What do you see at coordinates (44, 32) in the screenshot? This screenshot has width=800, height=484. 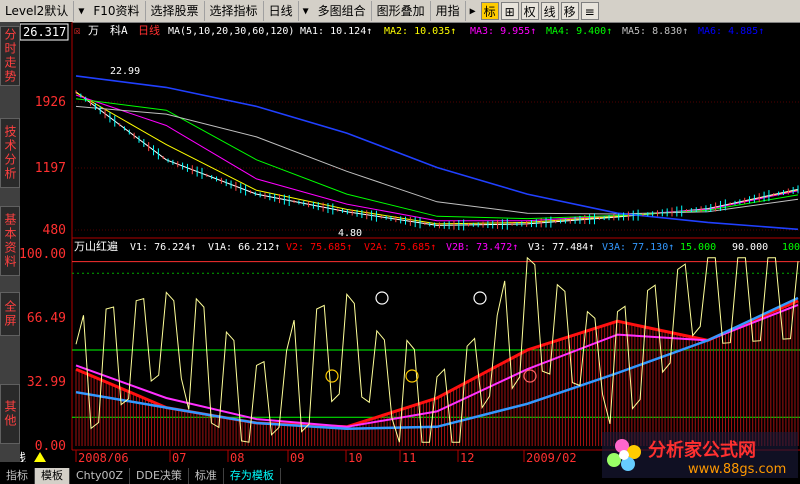 I see `price-box-value: 26.317` at bounding box center [44, 32].